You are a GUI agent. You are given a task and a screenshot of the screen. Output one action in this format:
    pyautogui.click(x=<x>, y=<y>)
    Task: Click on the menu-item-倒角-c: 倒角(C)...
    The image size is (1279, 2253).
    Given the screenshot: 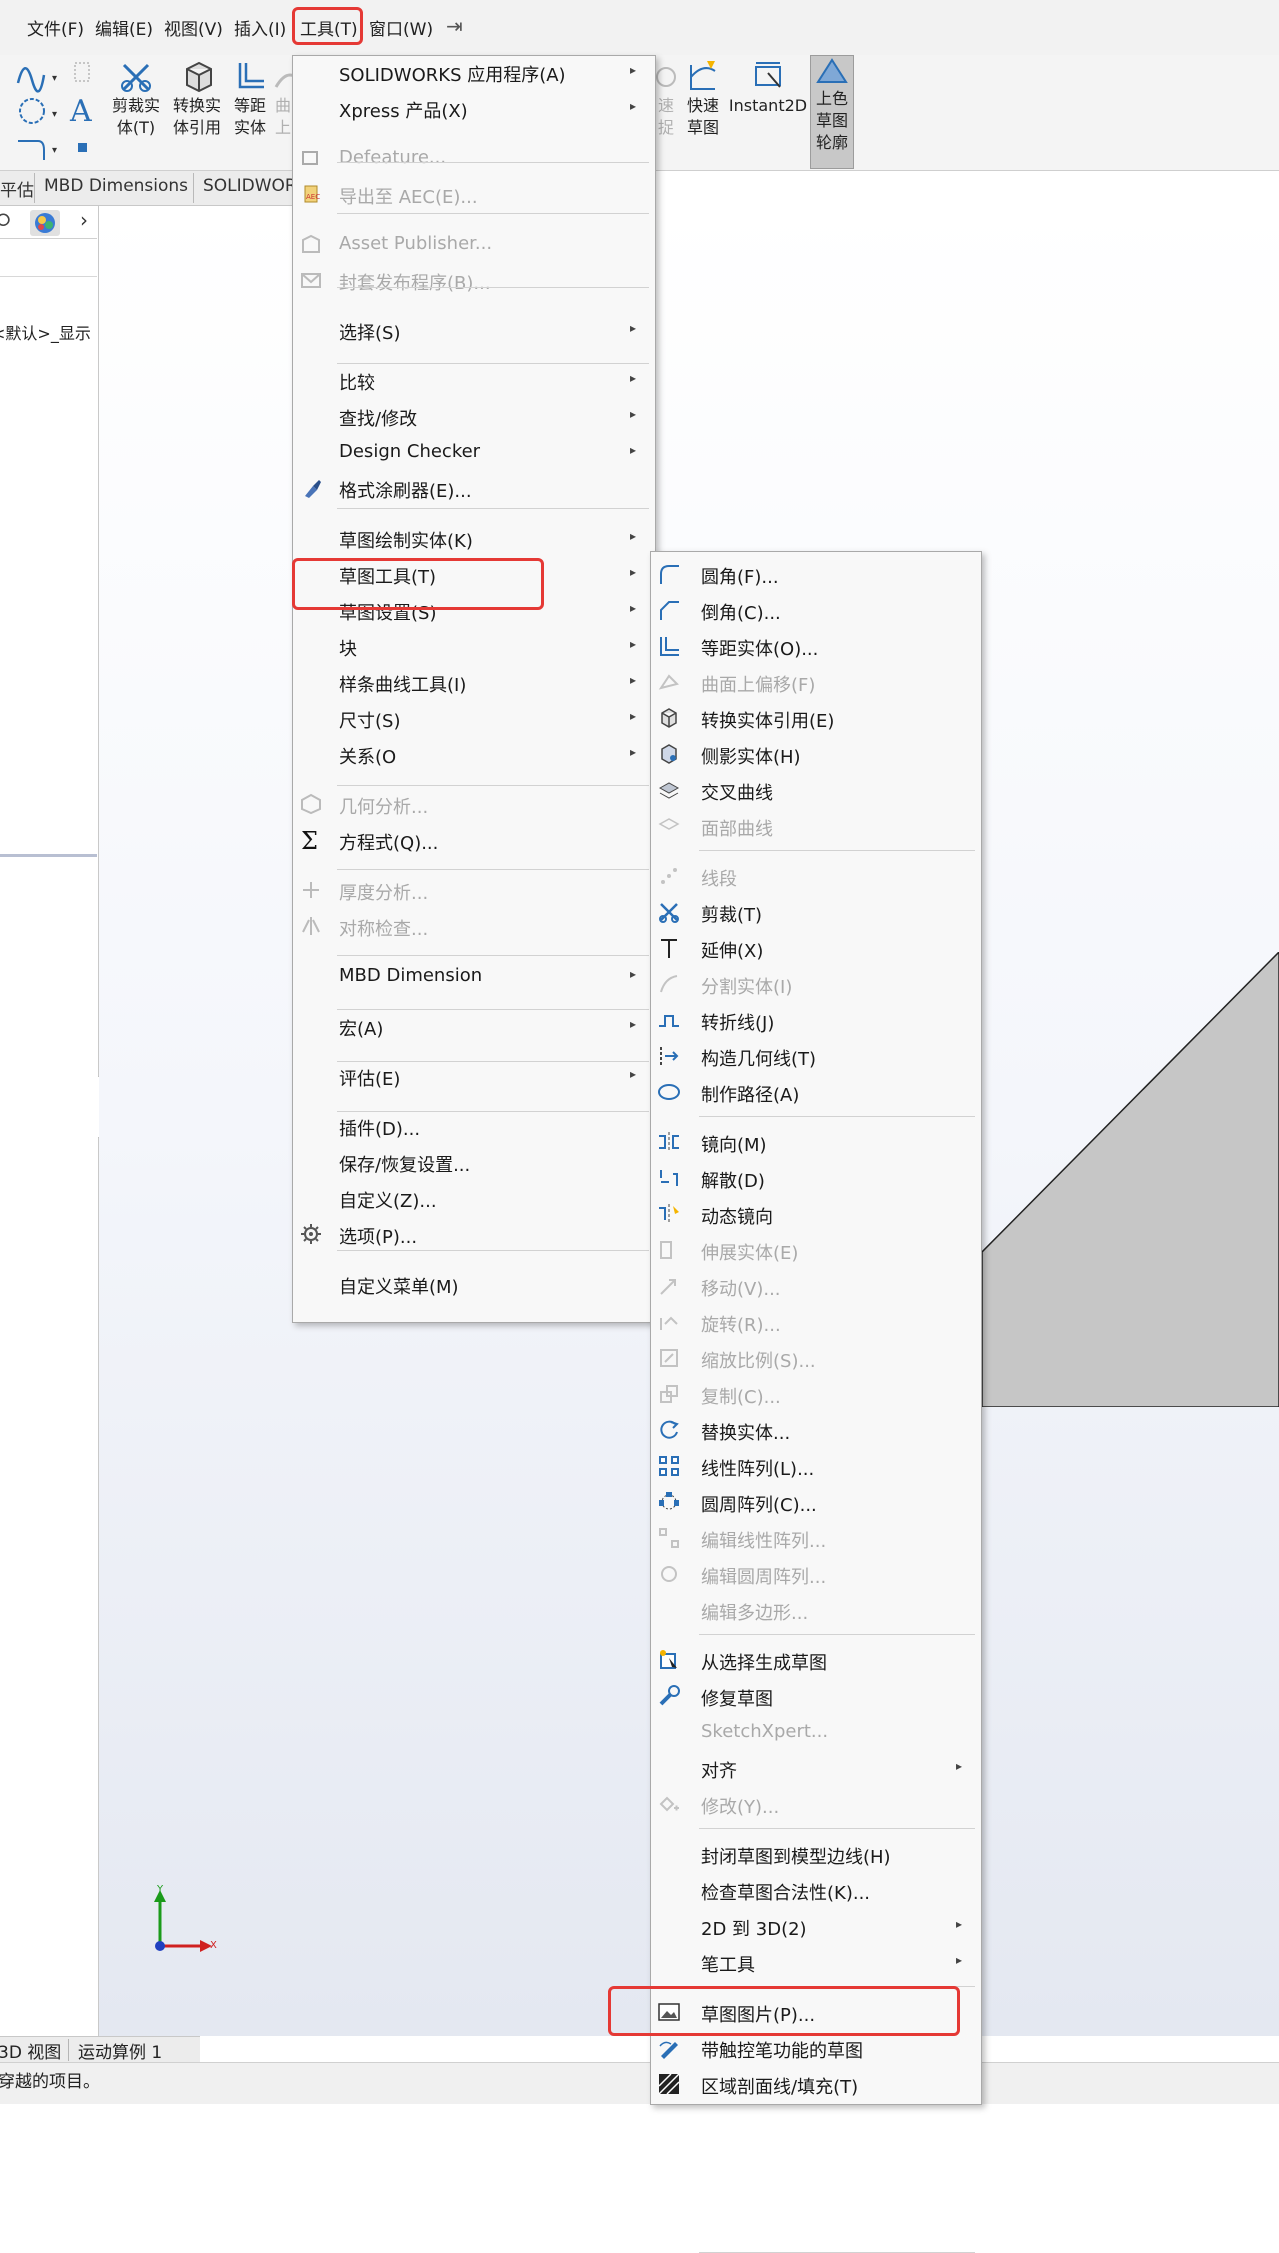 What is the action you would take?
    pyautogui.click(x=816, y=610)
    